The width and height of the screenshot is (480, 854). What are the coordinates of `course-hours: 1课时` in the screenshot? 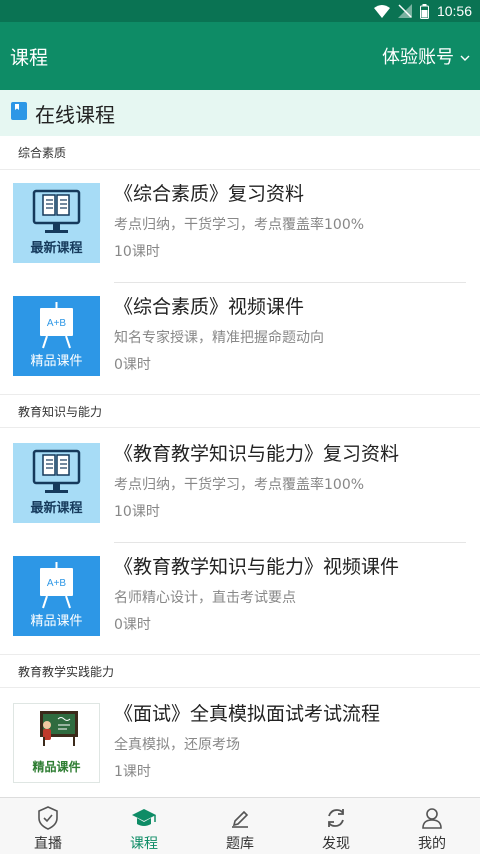 It's located at (132, 772).